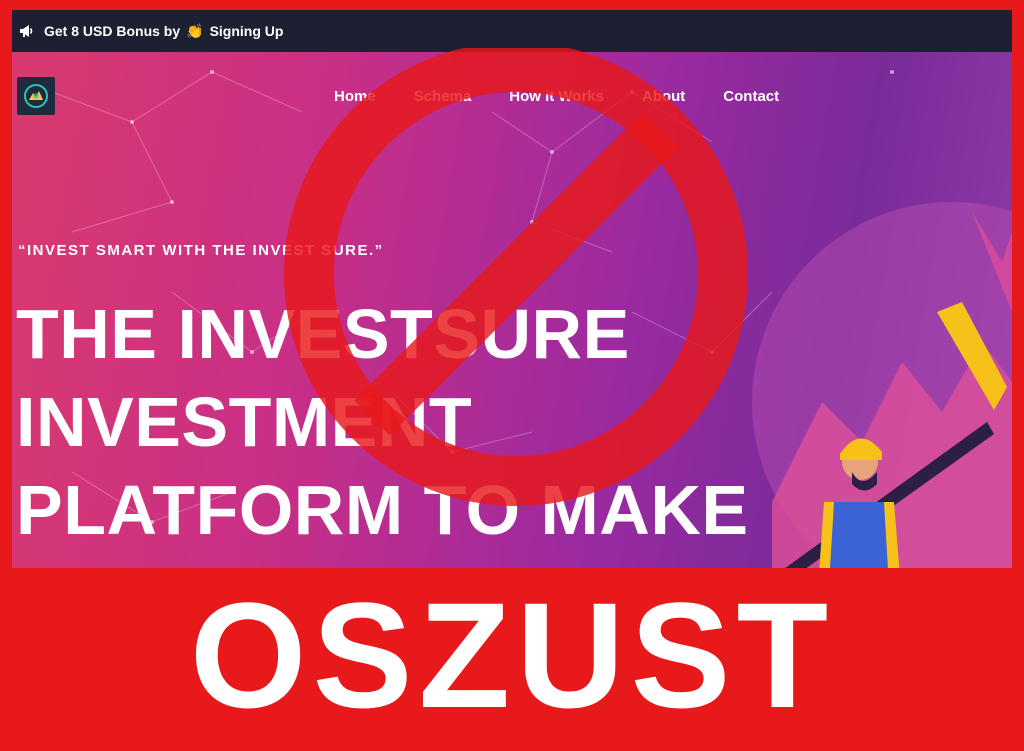 This screenshot has height=751, width=1024. I want to click on site-logo, so click(36, 96).